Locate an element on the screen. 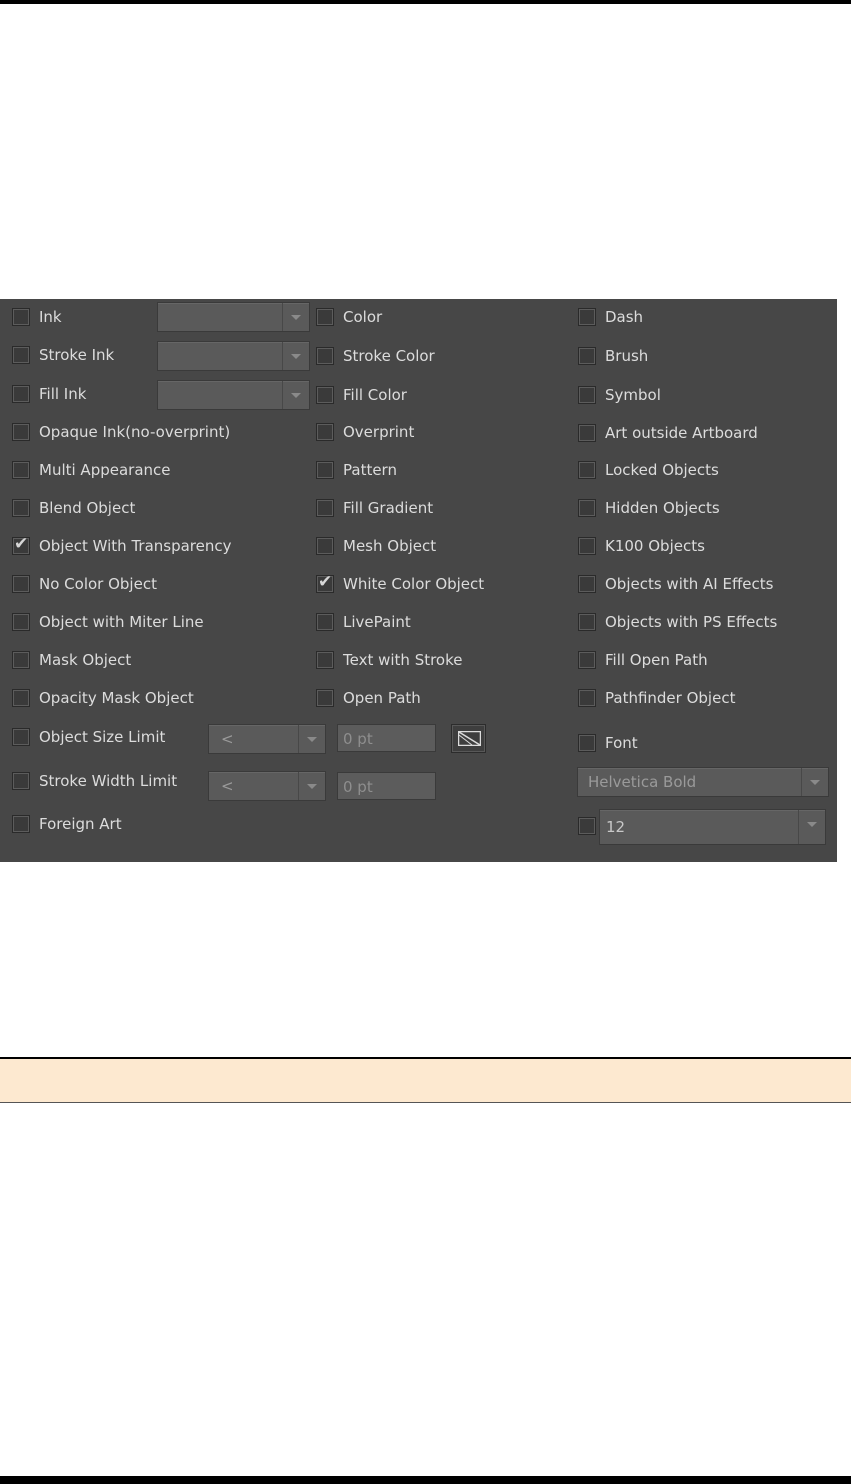 The image size is (851, 1484). option-brush: Brush is located at coordinates (613, 356).